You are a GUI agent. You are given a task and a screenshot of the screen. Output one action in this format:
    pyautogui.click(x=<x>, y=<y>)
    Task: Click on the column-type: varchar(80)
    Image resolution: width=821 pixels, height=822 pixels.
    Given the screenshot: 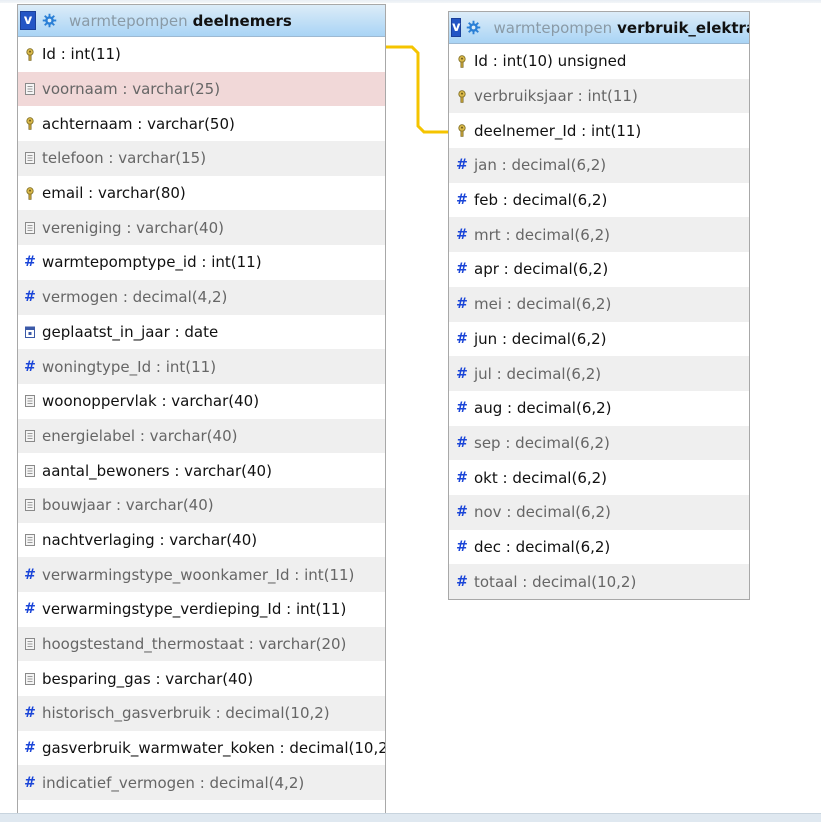 What is the action you would take?
    pyautogui.click(x=141, y=193)
    